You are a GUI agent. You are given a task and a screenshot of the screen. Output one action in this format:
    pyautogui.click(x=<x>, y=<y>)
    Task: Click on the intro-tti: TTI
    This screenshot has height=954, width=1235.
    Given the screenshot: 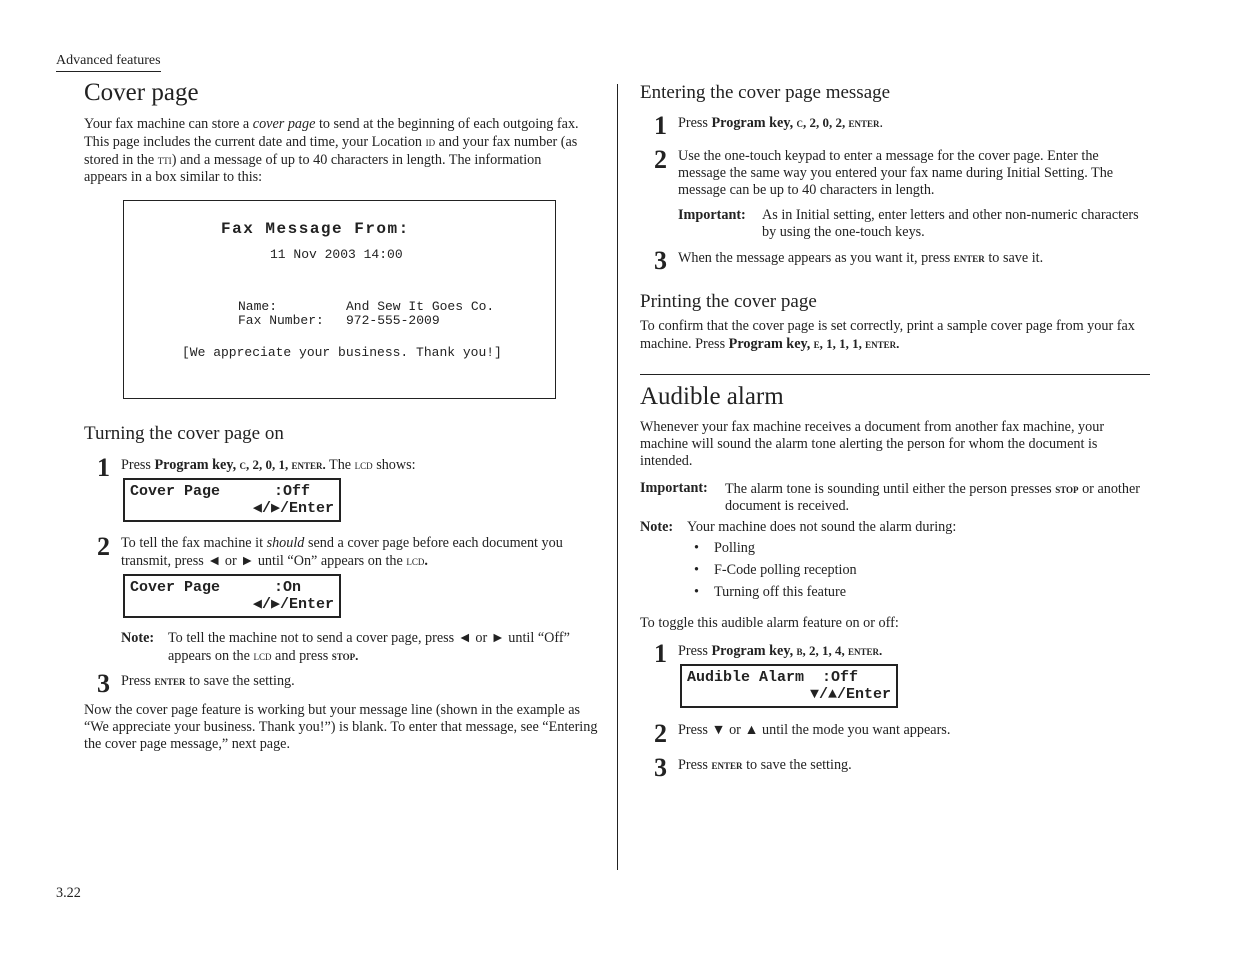 What is the action you would take?
    pyautogui.click(x=164, y=159)
    